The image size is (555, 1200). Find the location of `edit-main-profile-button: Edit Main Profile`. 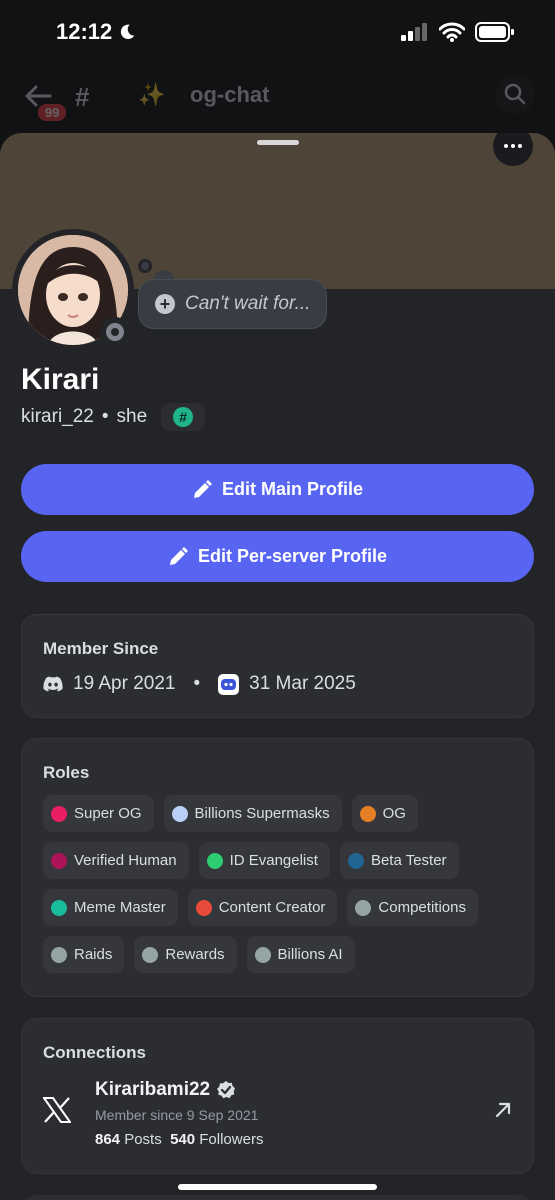

edit-main-profile-button: Edit Main Profile is located at coordinates (277, 489).